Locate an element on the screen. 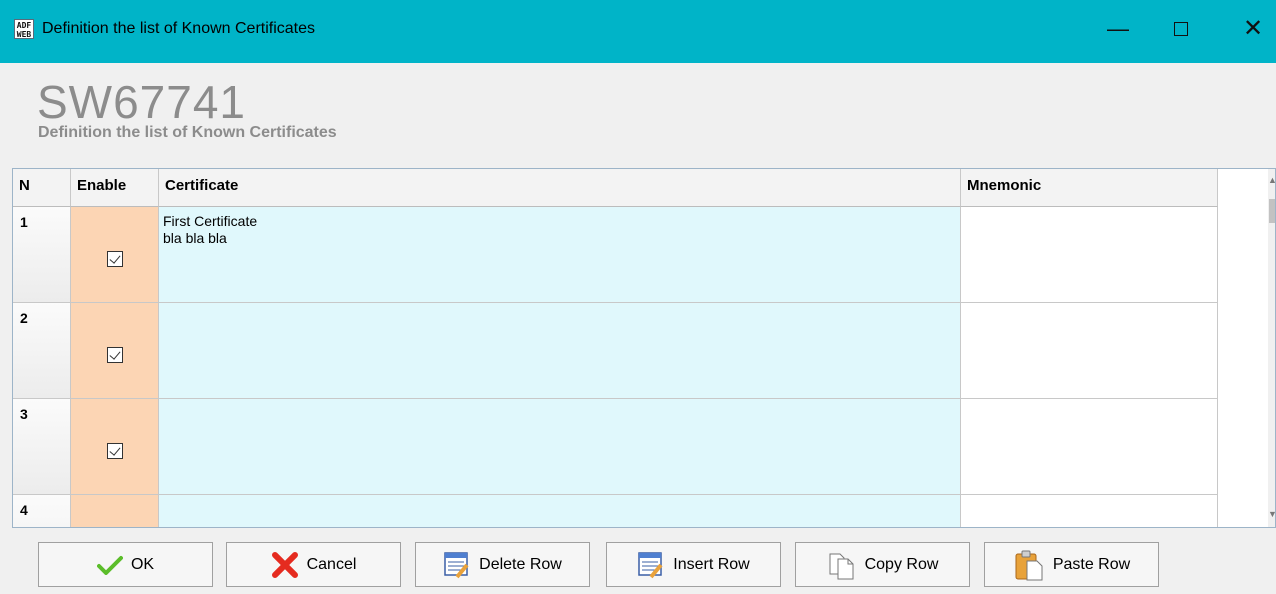  vertical-scrollbar: ▲ ▼ is located at coordinates (1271, 348).